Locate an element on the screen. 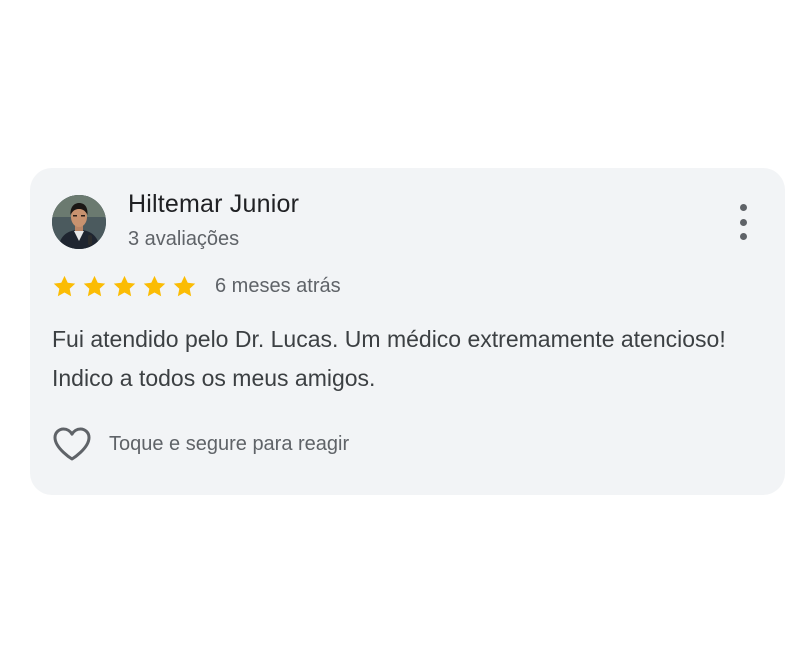 This screenshot has height=670, width=800. reviewer-review-count: 3 avaliações is located at coordinates (184, 239).